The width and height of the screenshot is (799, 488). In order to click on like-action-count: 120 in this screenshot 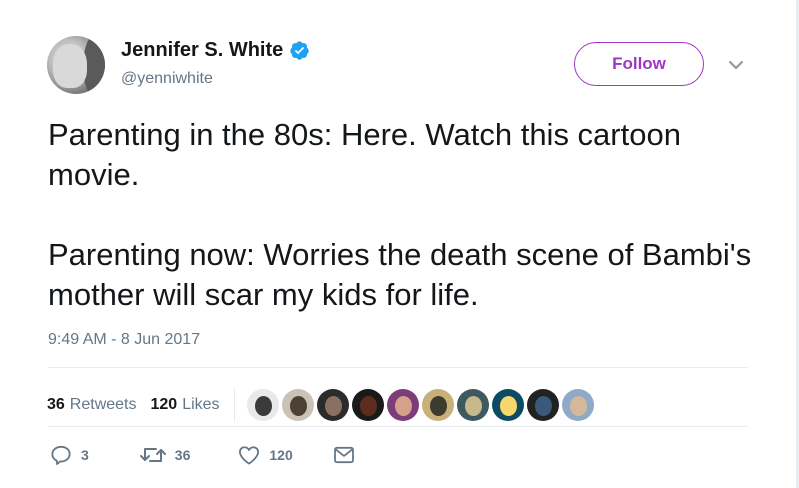, I will do `click(281, 455)`.